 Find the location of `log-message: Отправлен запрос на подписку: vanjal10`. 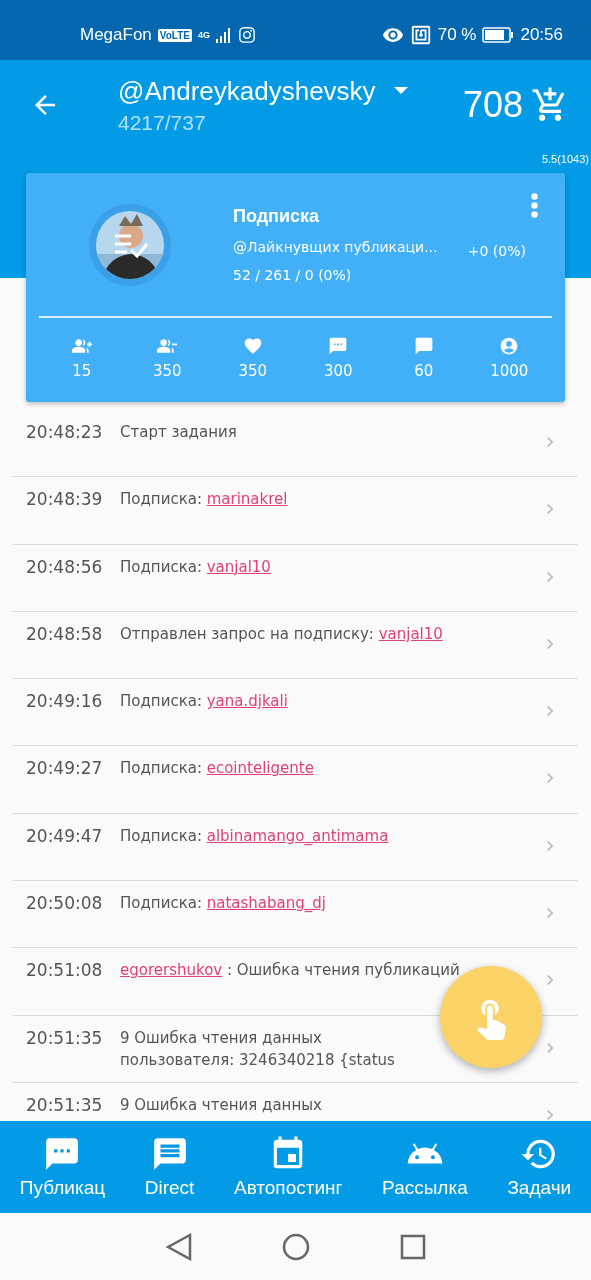

log-message: Отправлен запрос на подписку: vanjal10 is located at coordinates (281, 634).